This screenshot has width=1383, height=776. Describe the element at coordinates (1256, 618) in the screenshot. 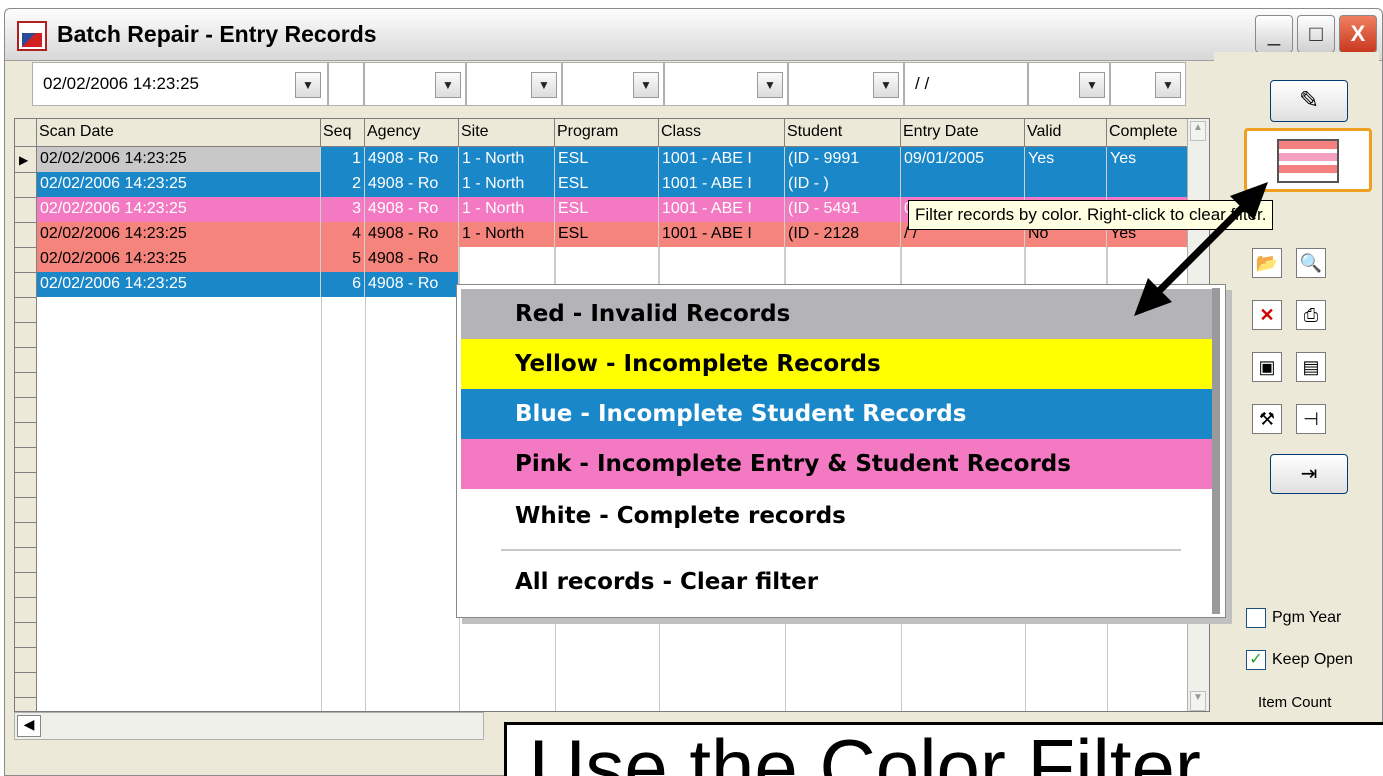

I see `pgm-year-checkbox` at that location.